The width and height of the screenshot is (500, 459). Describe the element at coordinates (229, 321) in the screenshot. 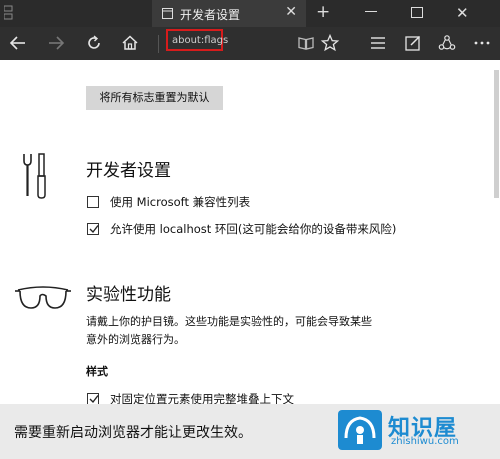

I see `experimental-description-line1: 请戴上你的护目镜。这些功能是实验性的，可能会导致某些` at that location.